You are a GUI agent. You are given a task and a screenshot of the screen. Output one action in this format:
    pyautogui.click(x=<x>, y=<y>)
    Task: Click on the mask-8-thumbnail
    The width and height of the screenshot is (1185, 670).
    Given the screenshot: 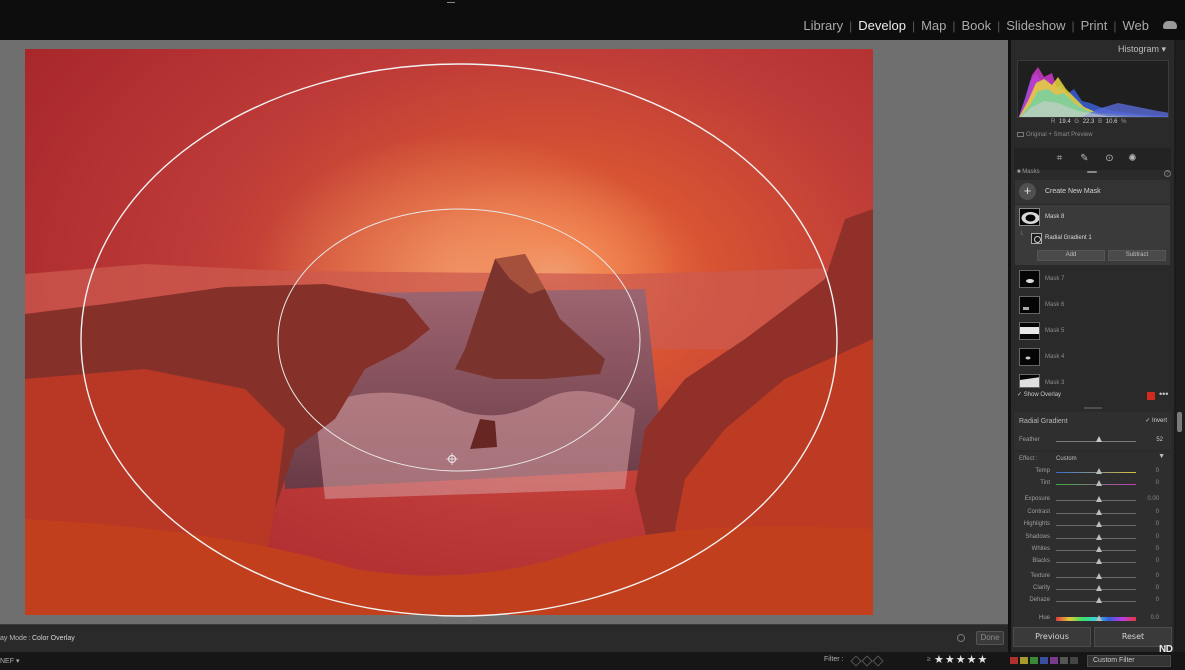 What is the action you would take?
    pyautogui.click(x=1029, y=217)
    